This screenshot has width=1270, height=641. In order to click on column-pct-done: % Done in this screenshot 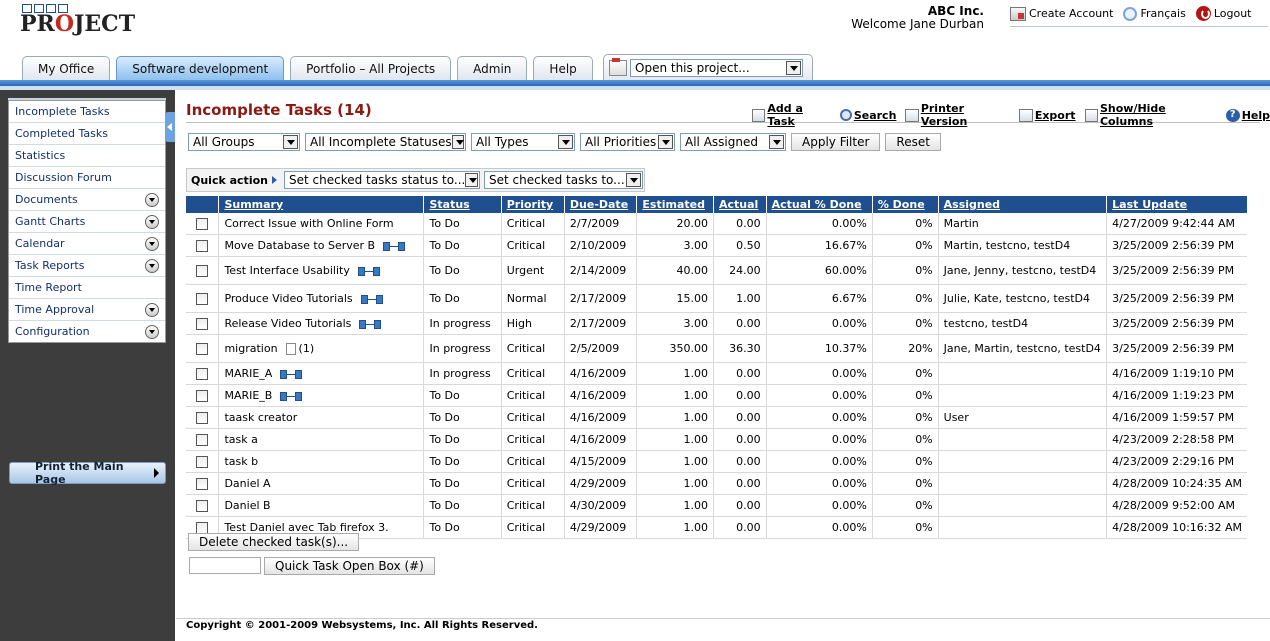, I will do `click(905, 204)`.